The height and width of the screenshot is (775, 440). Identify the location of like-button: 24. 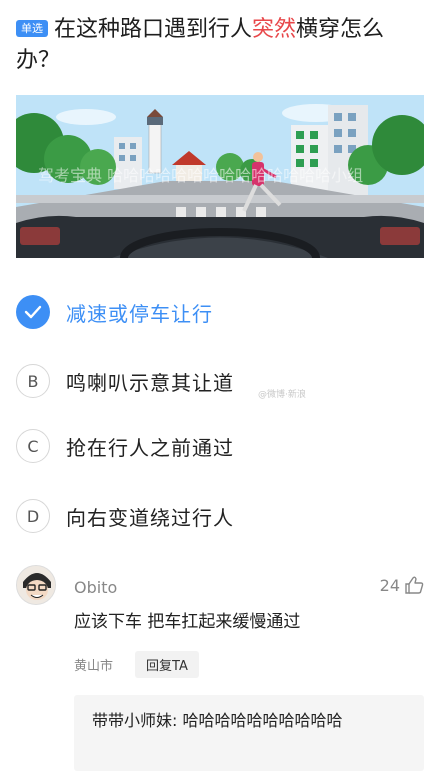
(402, 585).